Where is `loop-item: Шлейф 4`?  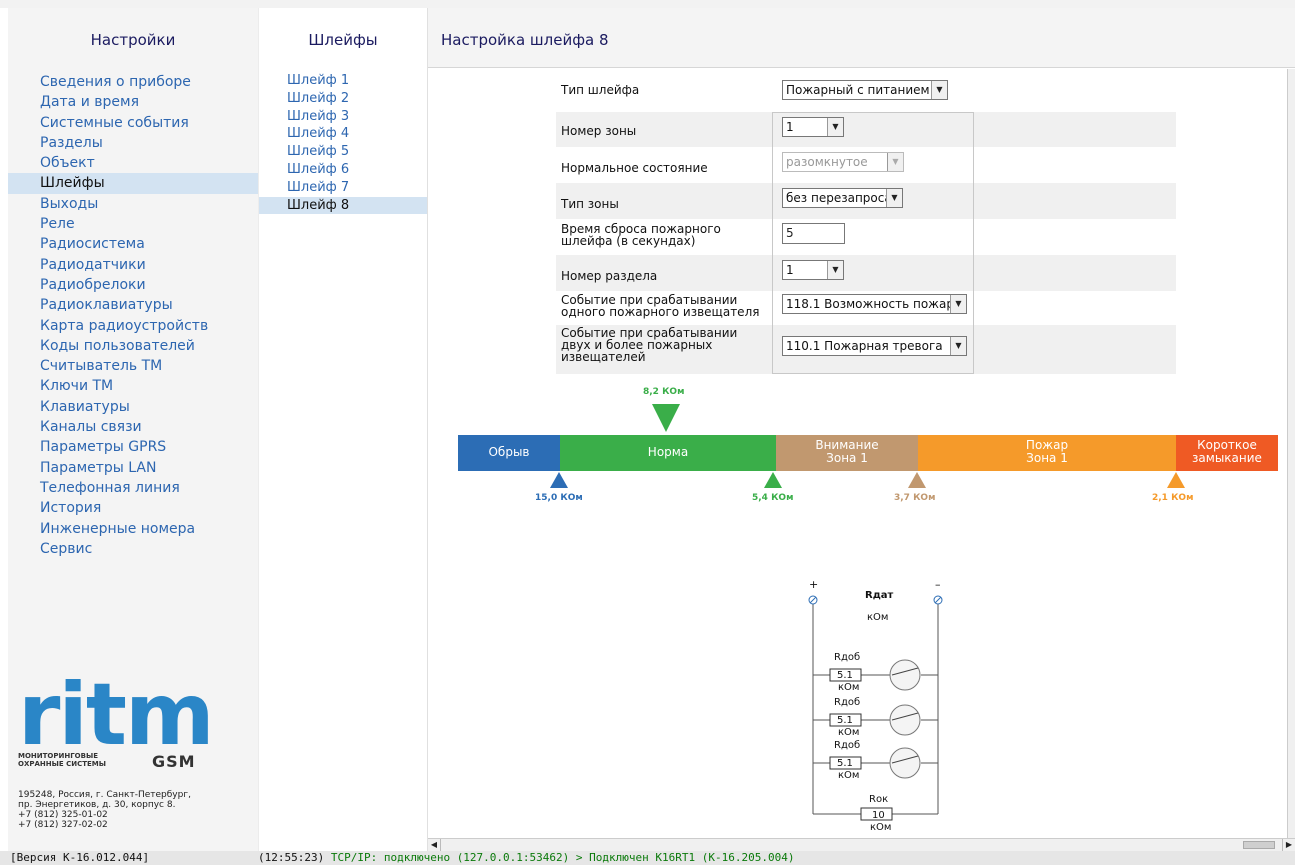 loop-item: Шлейф 4 is located at coordinates (343, 134).